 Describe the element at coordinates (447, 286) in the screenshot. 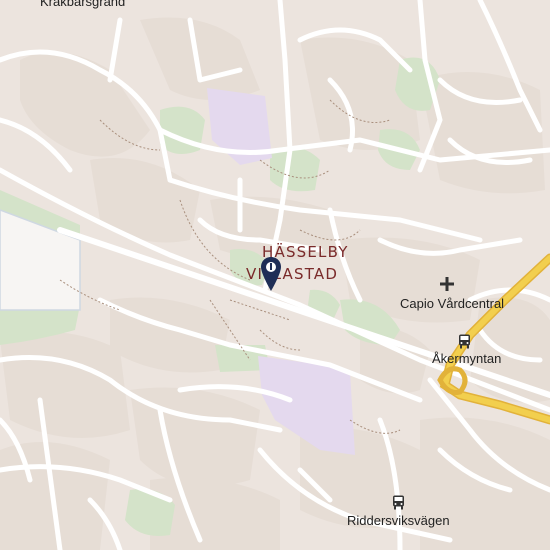

I see `medical-cross-icon` at that location.